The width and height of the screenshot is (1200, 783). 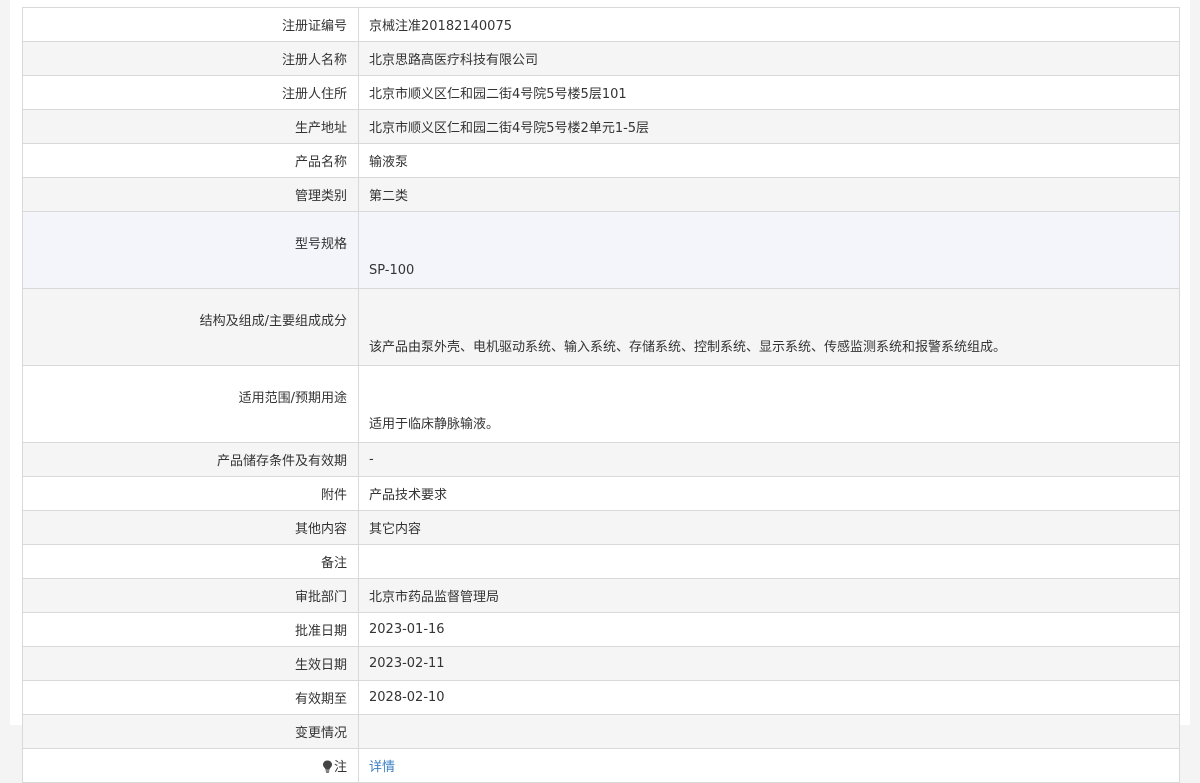 I want to click on row-label: 注册证编号, so click(x=190, y=24).